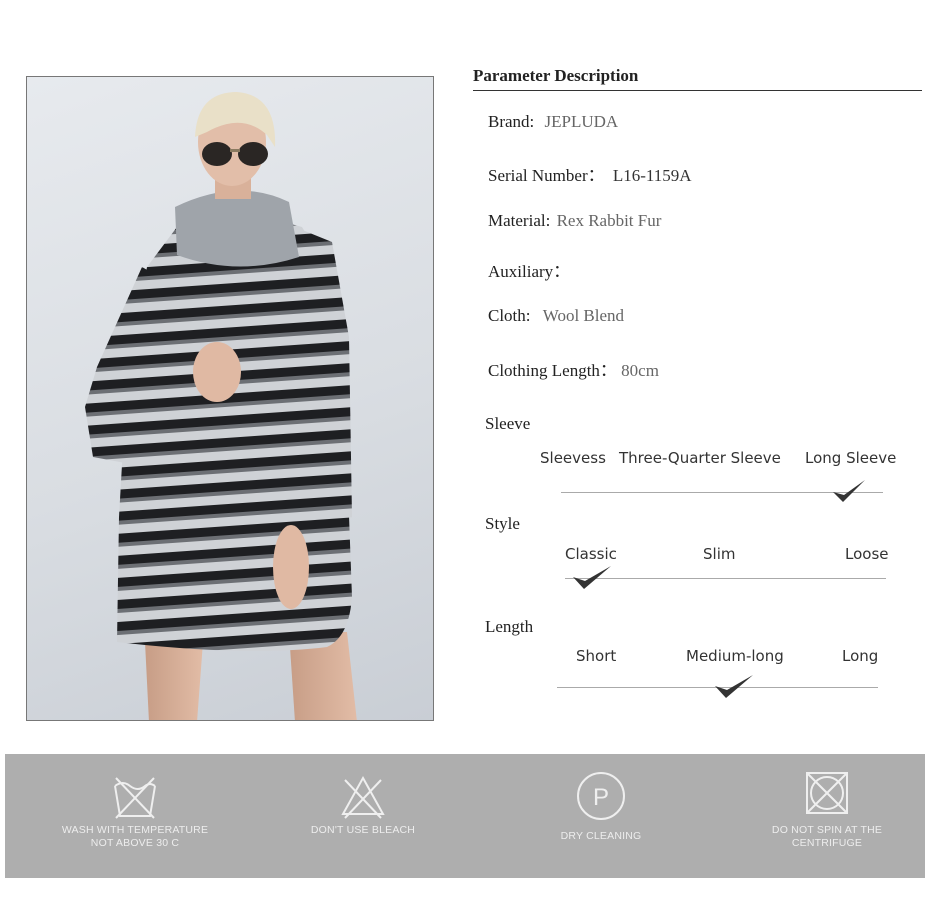  I want to click on clothing-length-label: Clothing Length：, so click(552, 370).